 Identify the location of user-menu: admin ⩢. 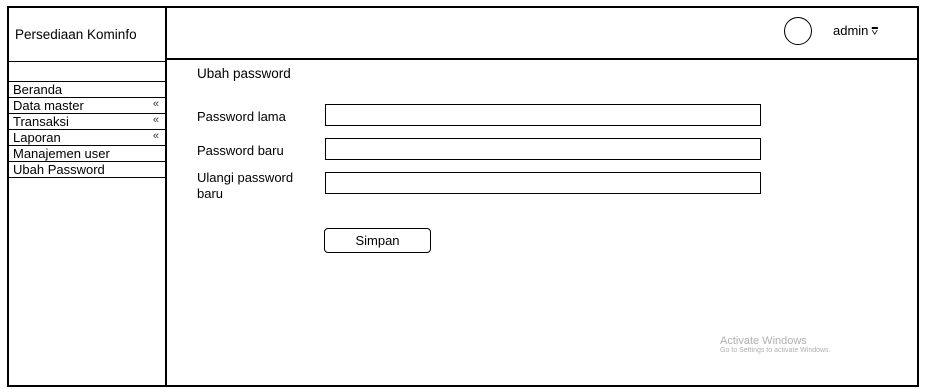
(855, 31).